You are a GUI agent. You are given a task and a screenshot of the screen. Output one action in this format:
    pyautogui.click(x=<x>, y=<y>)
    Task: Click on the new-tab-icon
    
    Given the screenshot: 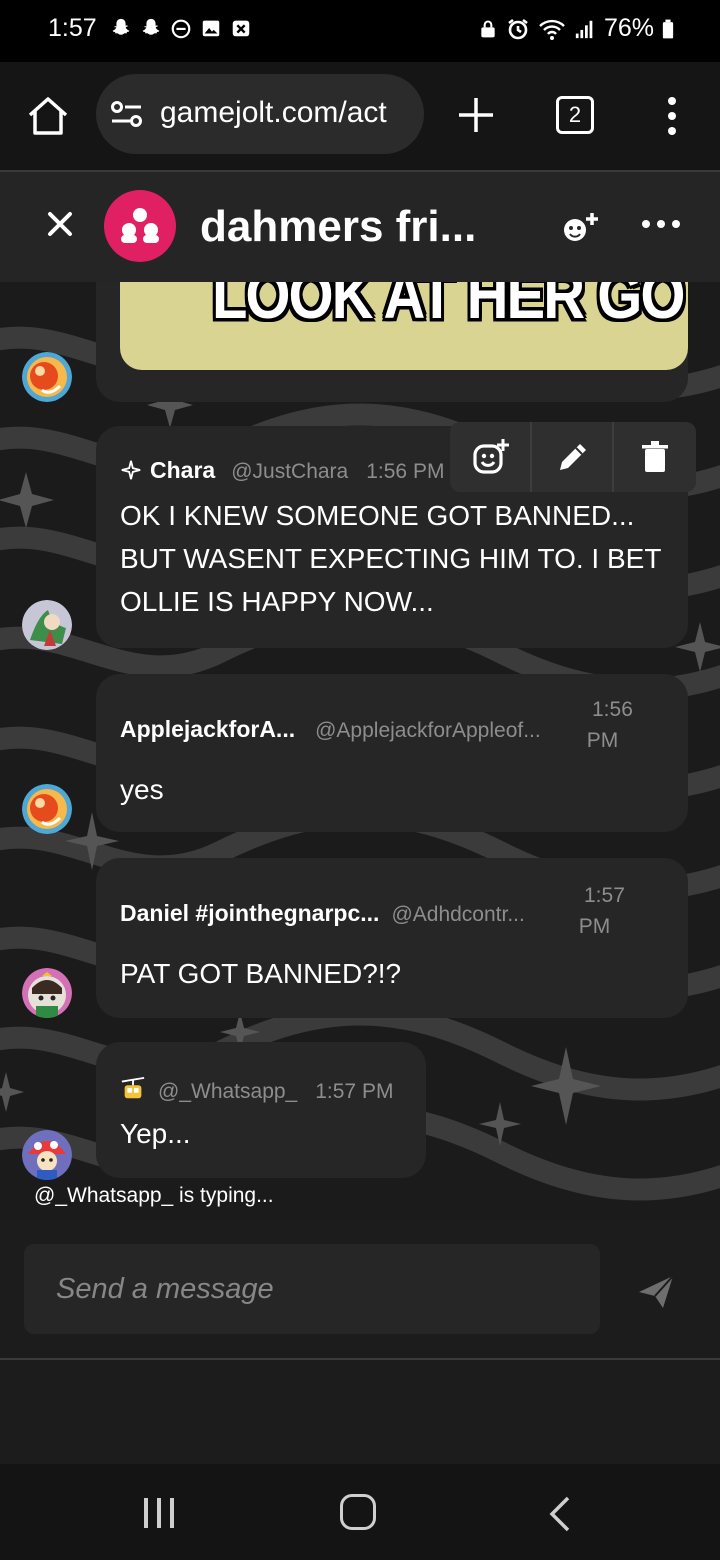 What is the action you would take?
    pyautogui.click(x=476, y=115)
    